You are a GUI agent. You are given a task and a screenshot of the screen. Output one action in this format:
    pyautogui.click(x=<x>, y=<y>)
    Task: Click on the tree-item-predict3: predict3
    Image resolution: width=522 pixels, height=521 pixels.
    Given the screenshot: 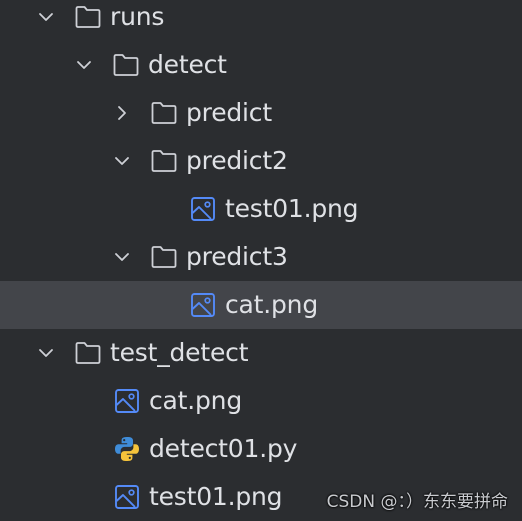 What is the action you would take?
    pyautogui.click(x=261, y=257)
    